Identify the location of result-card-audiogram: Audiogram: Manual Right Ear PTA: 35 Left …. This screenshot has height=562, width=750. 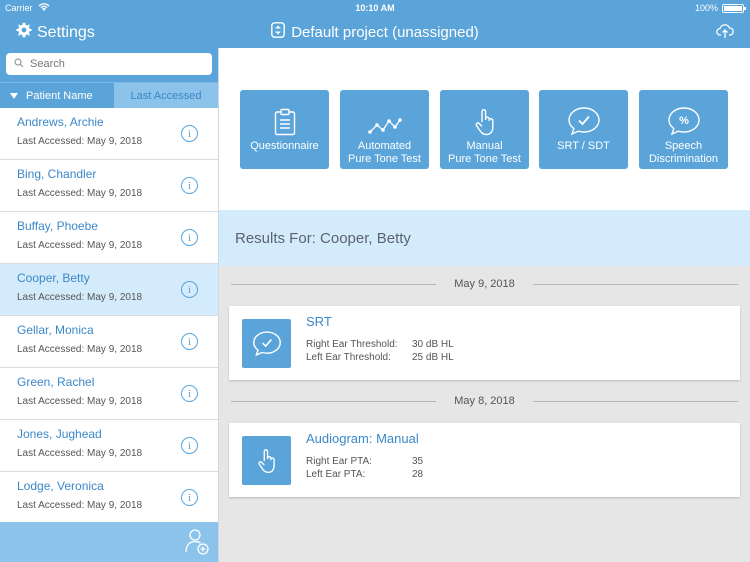
(484, 460).